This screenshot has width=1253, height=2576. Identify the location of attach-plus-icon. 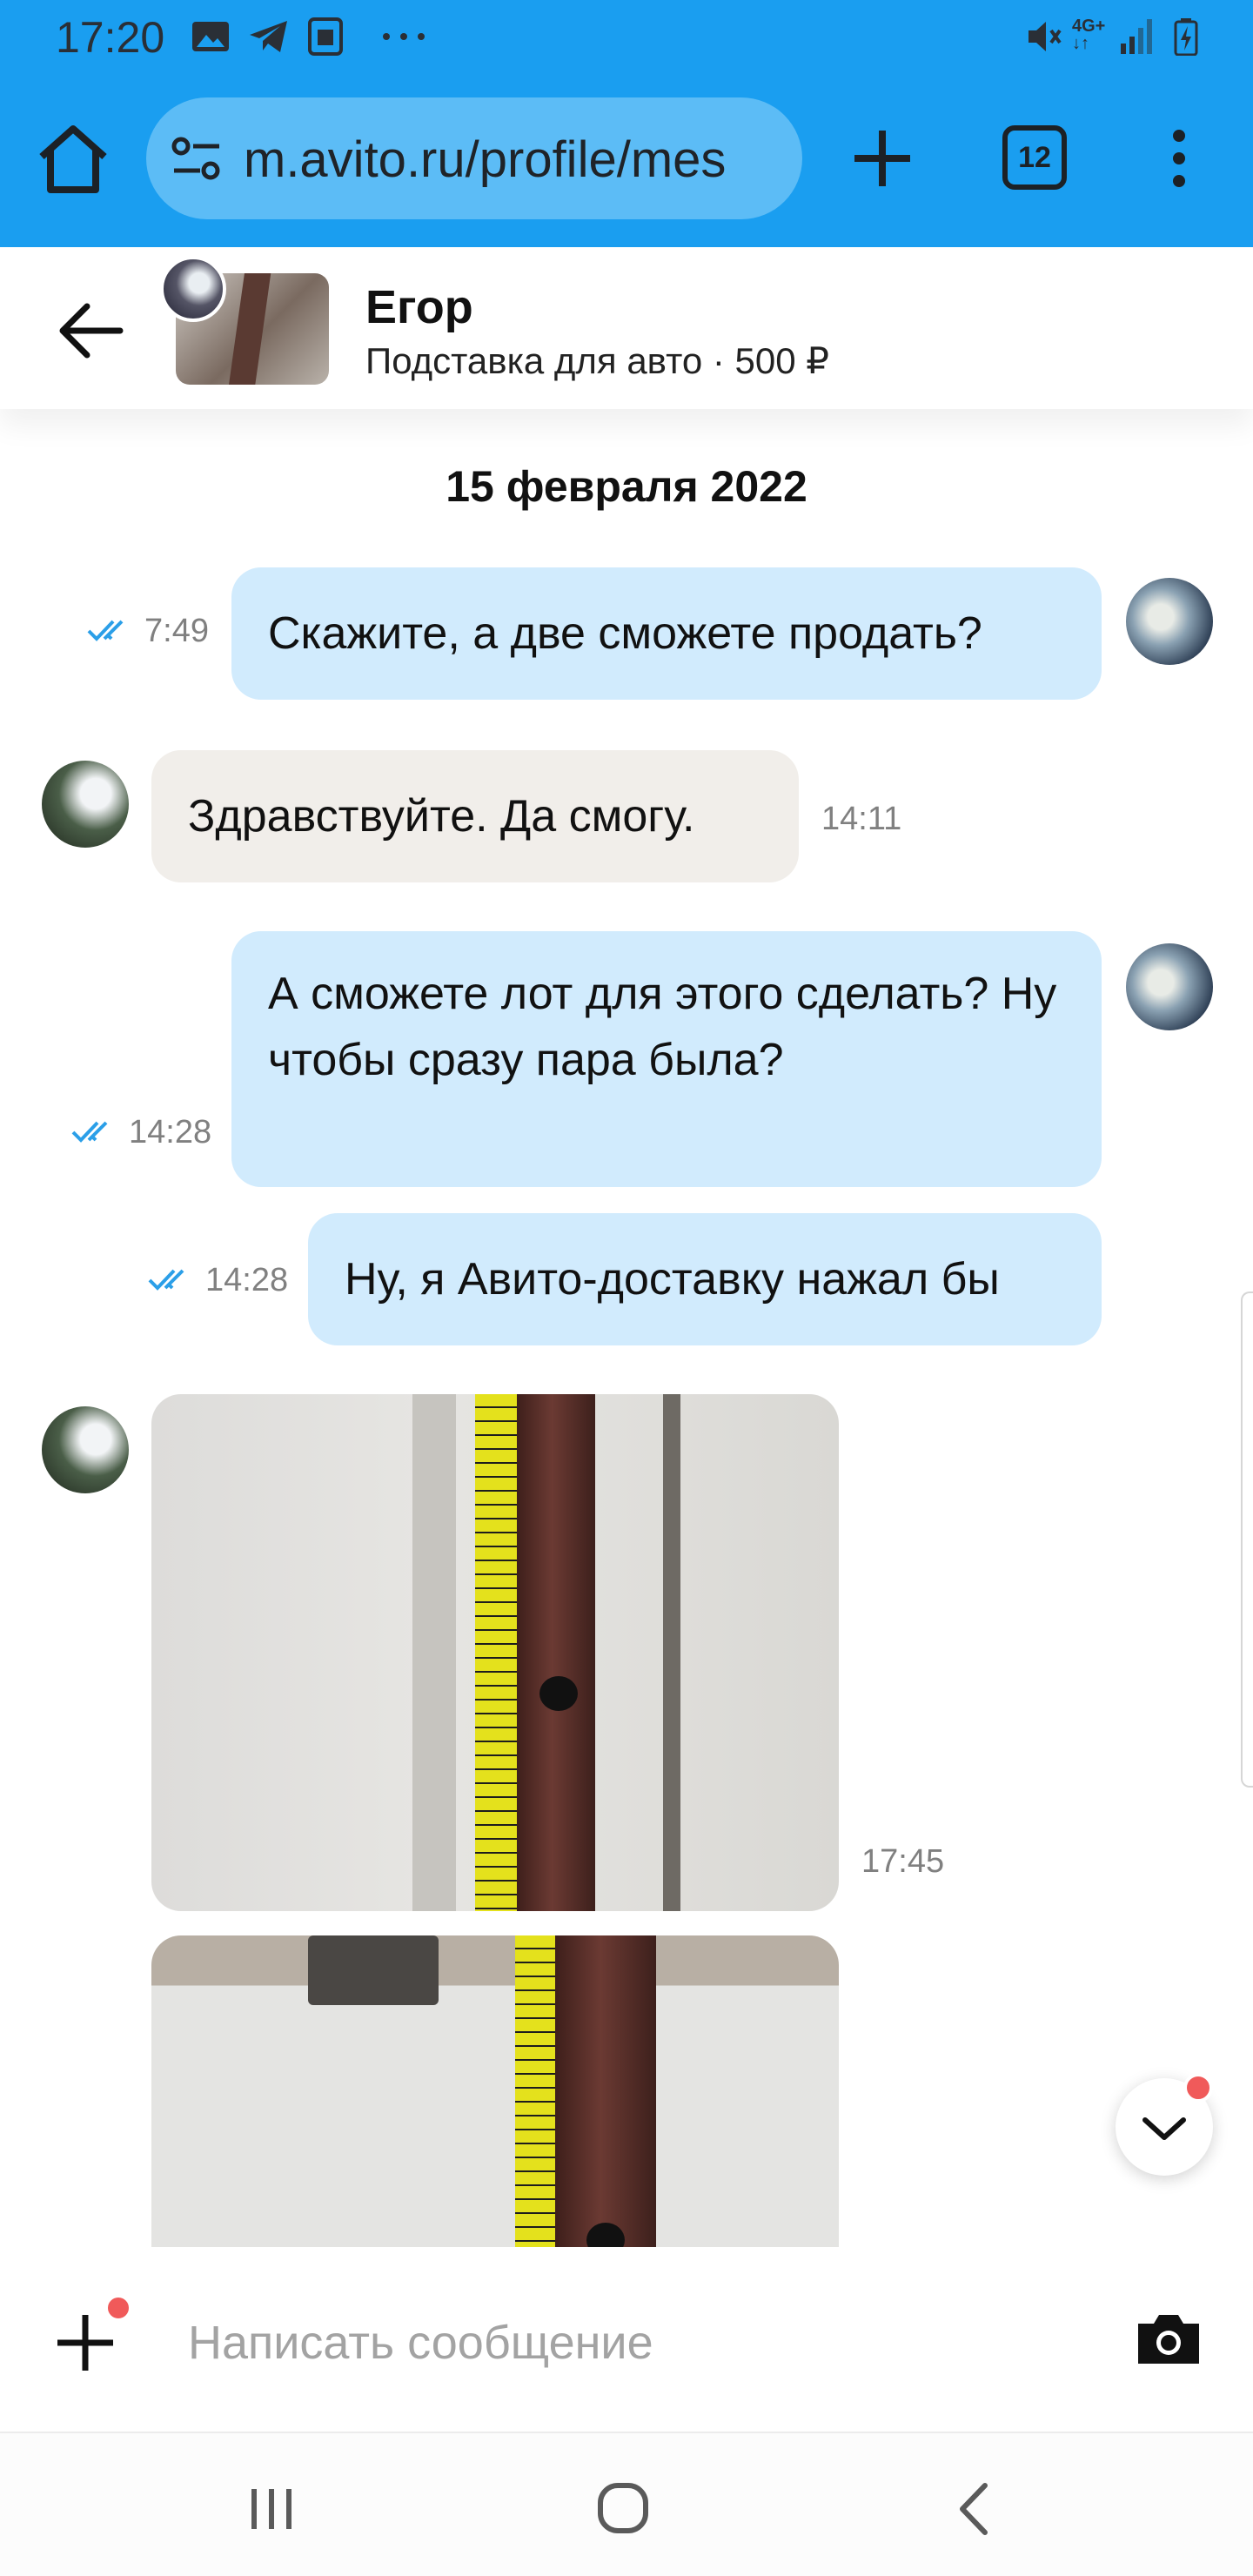
(85, 2343).